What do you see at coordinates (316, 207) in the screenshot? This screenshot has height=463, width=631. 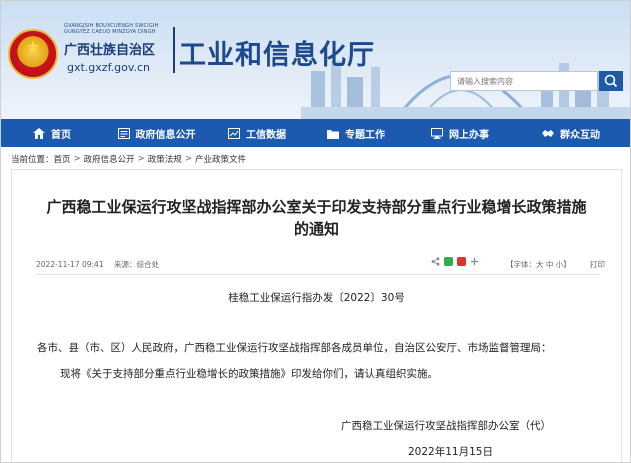 I see `article-title-line1: 广西稳工业保运行攻坚战指挥部办公室关于印发支持部分重点行业稳增长政策措施` at bounding box center [316, 207].